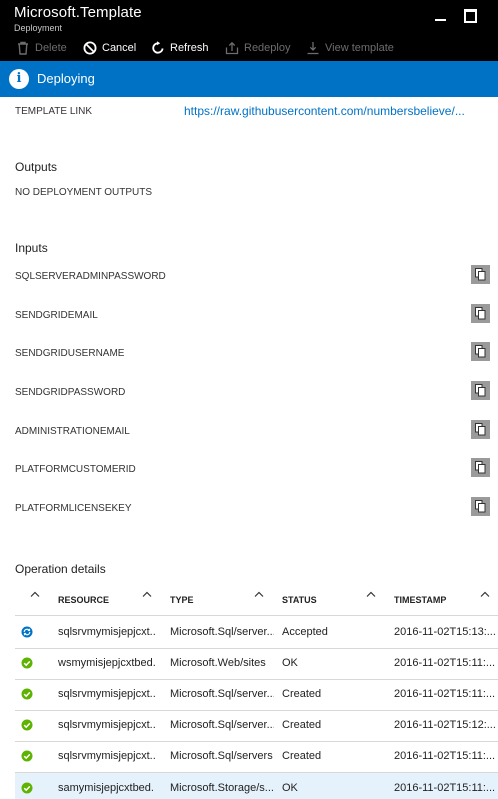 The image size is (498, 799). What do you see at coordinates (182, 600) in the screenshot?
I see `column-header-type: TYPE` at bounding box center [182, 600].